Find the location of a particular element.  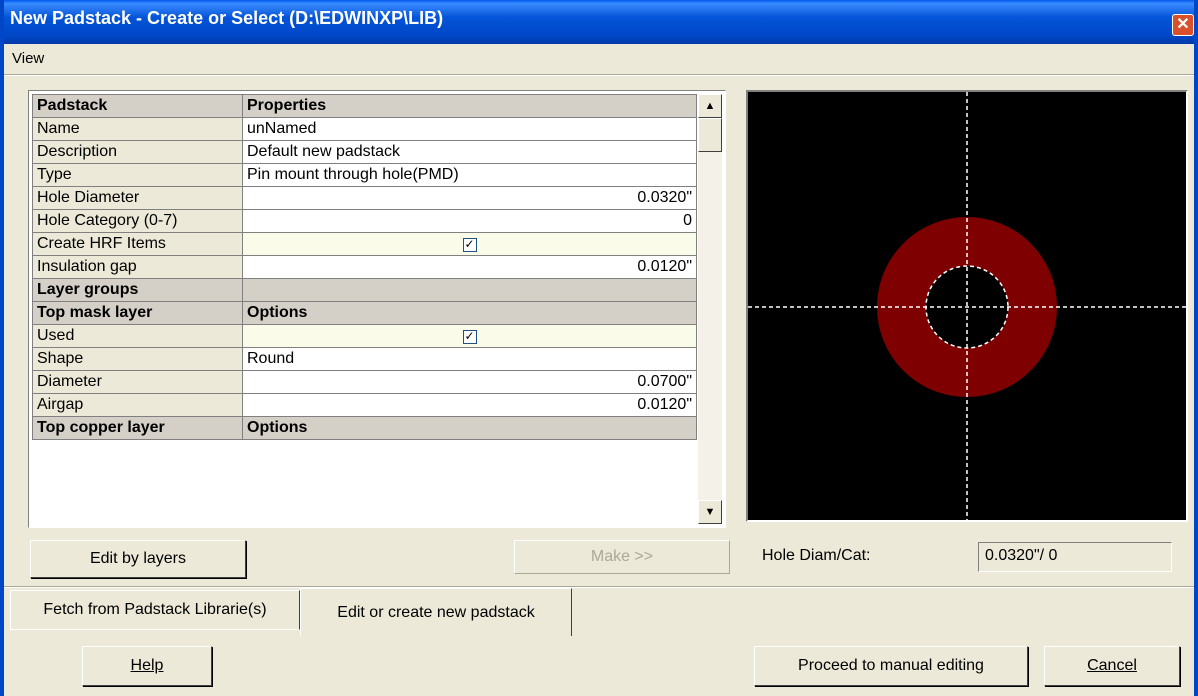

grid-row-label: Shape is located at coordinates (137, 359).